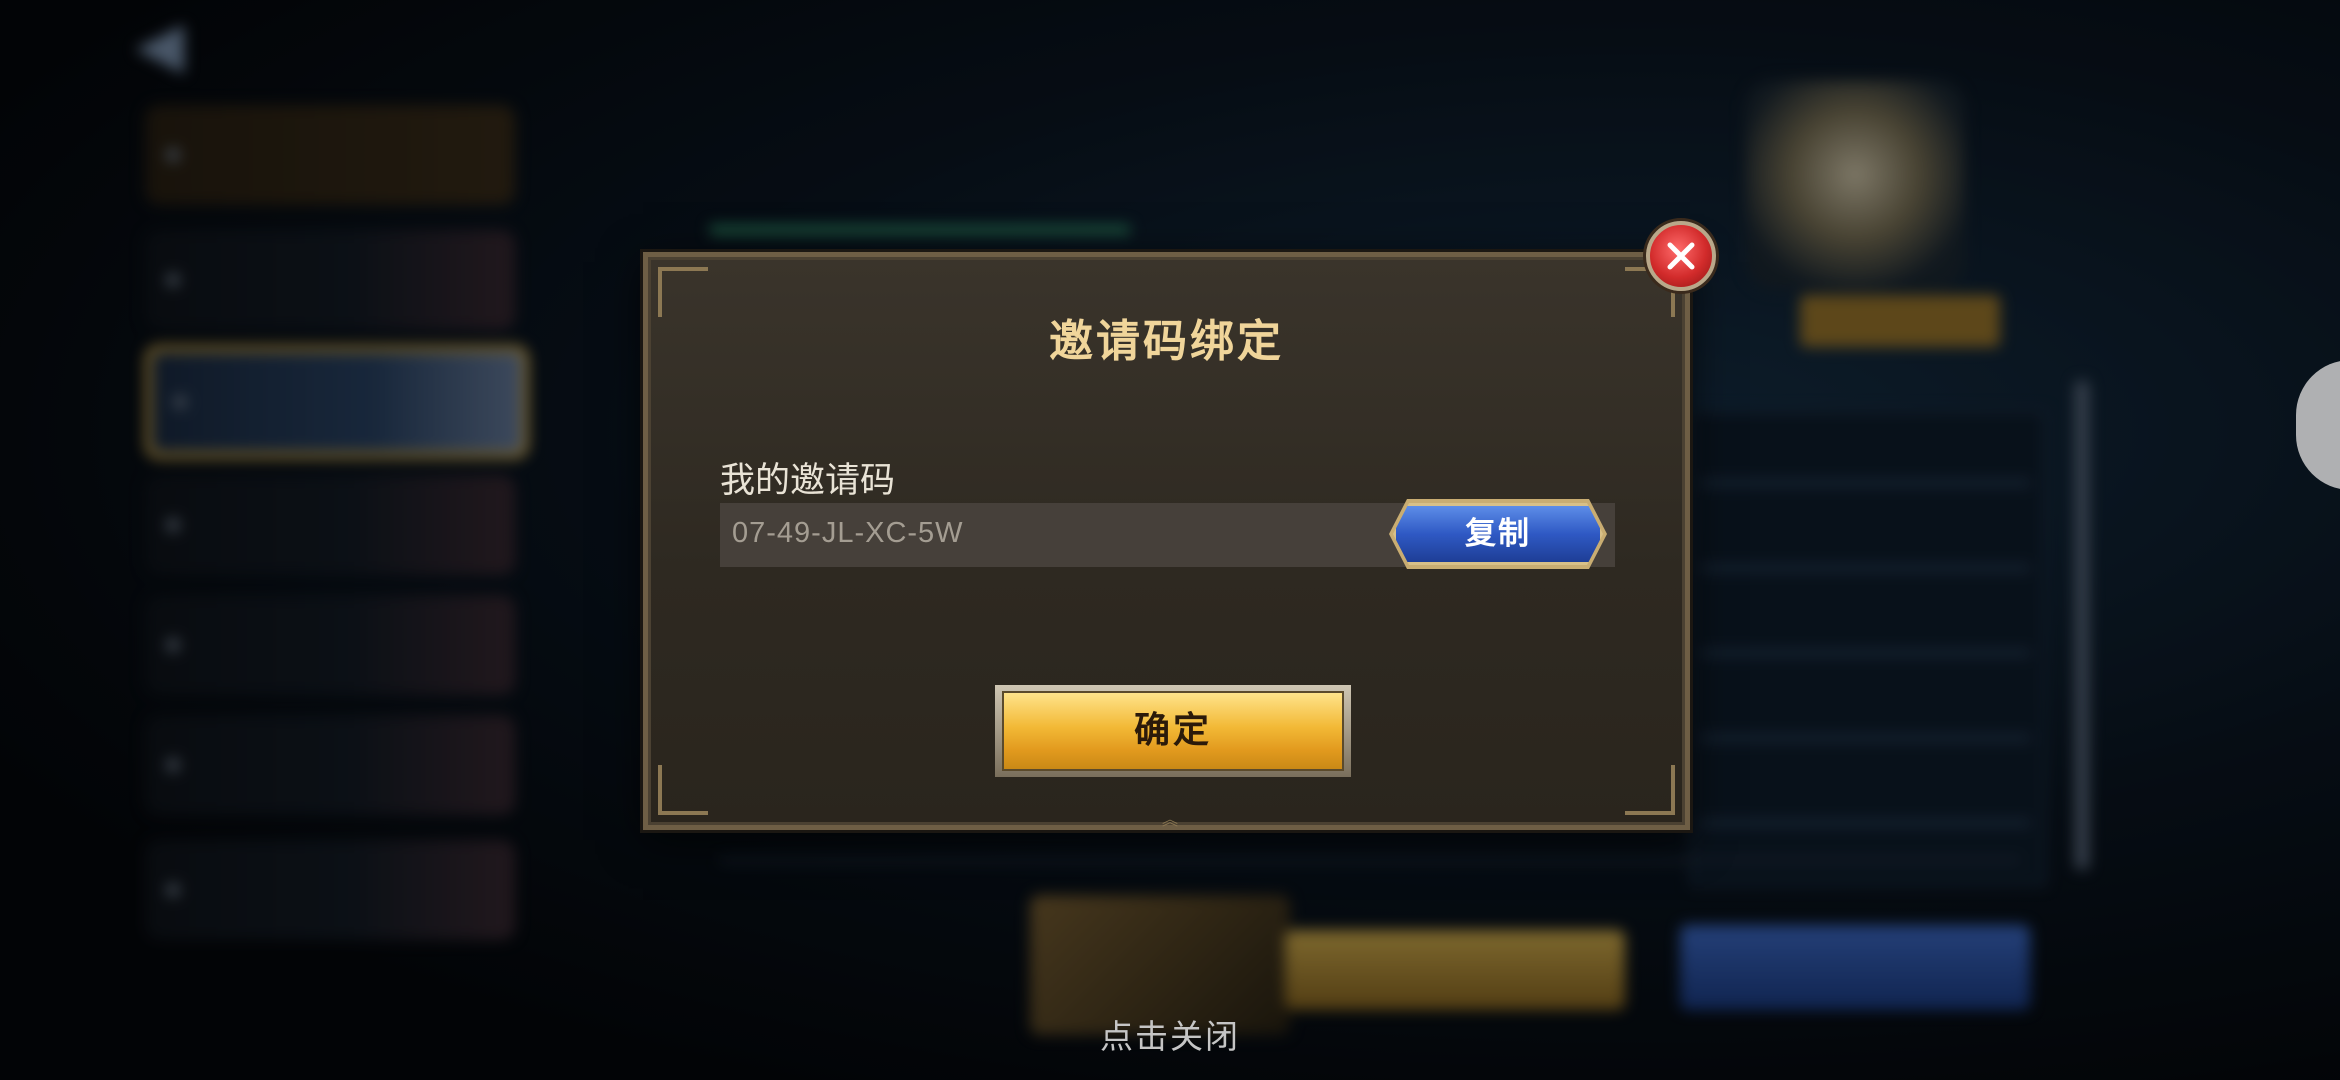 The height and width of the screenshot is (1080, 2340). What do you see at coordinates (1498, 534) in the screenshot?
I see `copy-button: 复制` at bounding box center [1498, 534].